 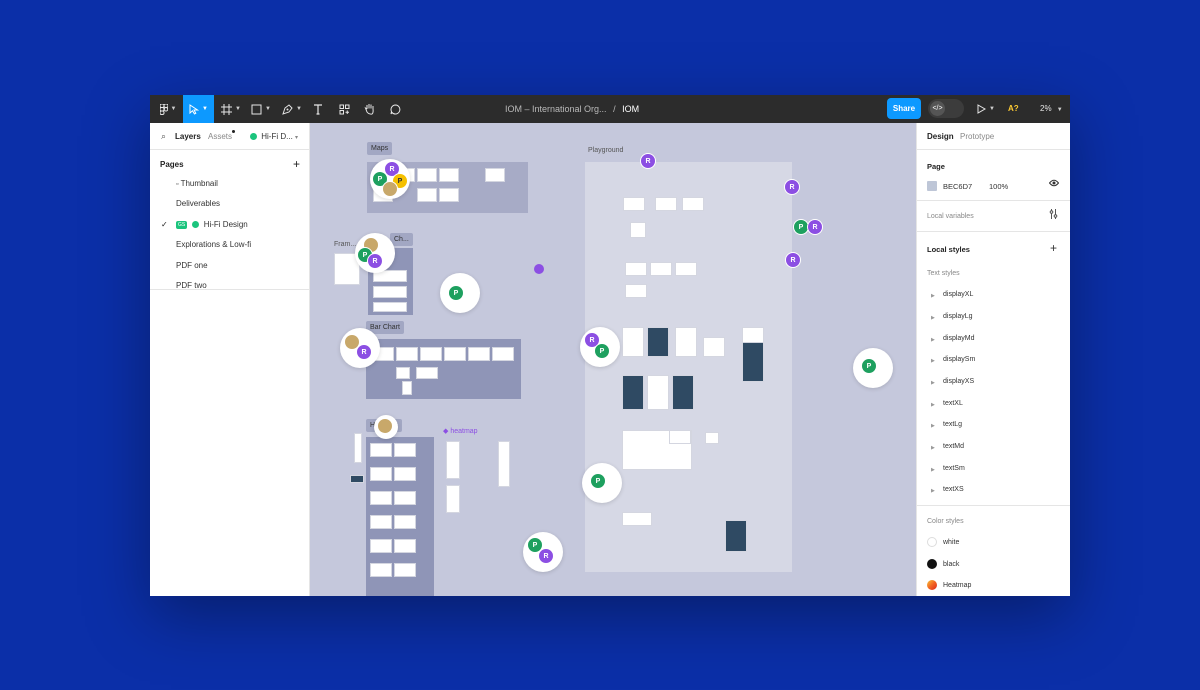 I want to click on frame-label-playground: Playground, so click(x=605, y=150).